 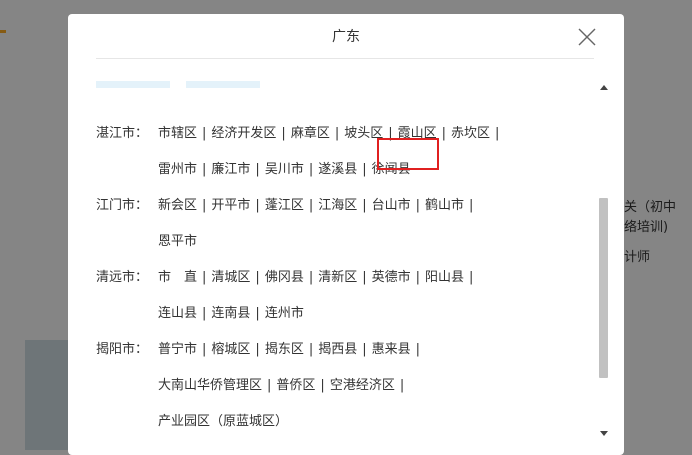 What do you see at coordinates (230, 169) in the screenshot?
I see `district-link: 廉江市` at bounding box center [230, 169].